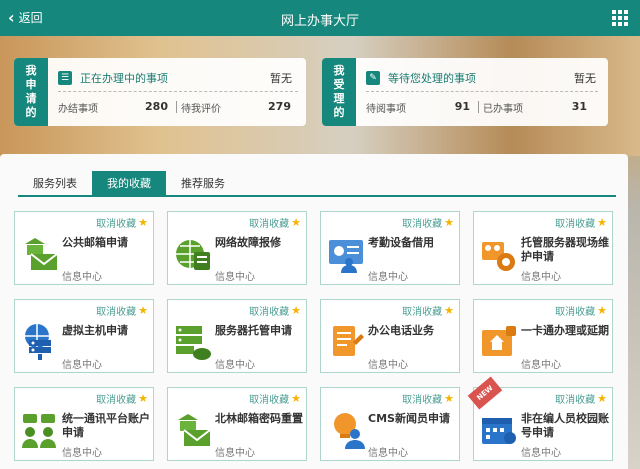 The image size is (640, 469). I want to click on service-name: CMS新闻员申请, so click(409, 418).